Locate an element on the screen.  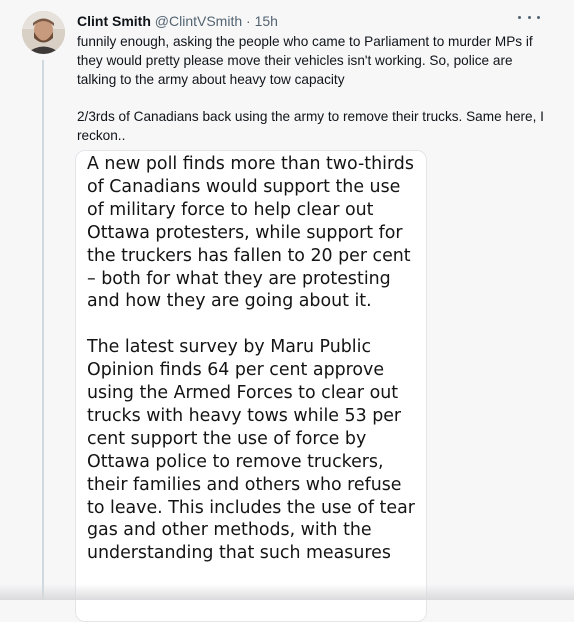
thread-line is located at coordinates (43, 330).